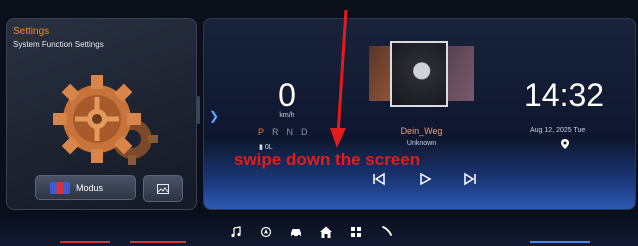 This screenshot has height=246, width=638. Describe the element at coordinates (158, 242) in the screenshot. I see `dock-accent-mid` at that location.